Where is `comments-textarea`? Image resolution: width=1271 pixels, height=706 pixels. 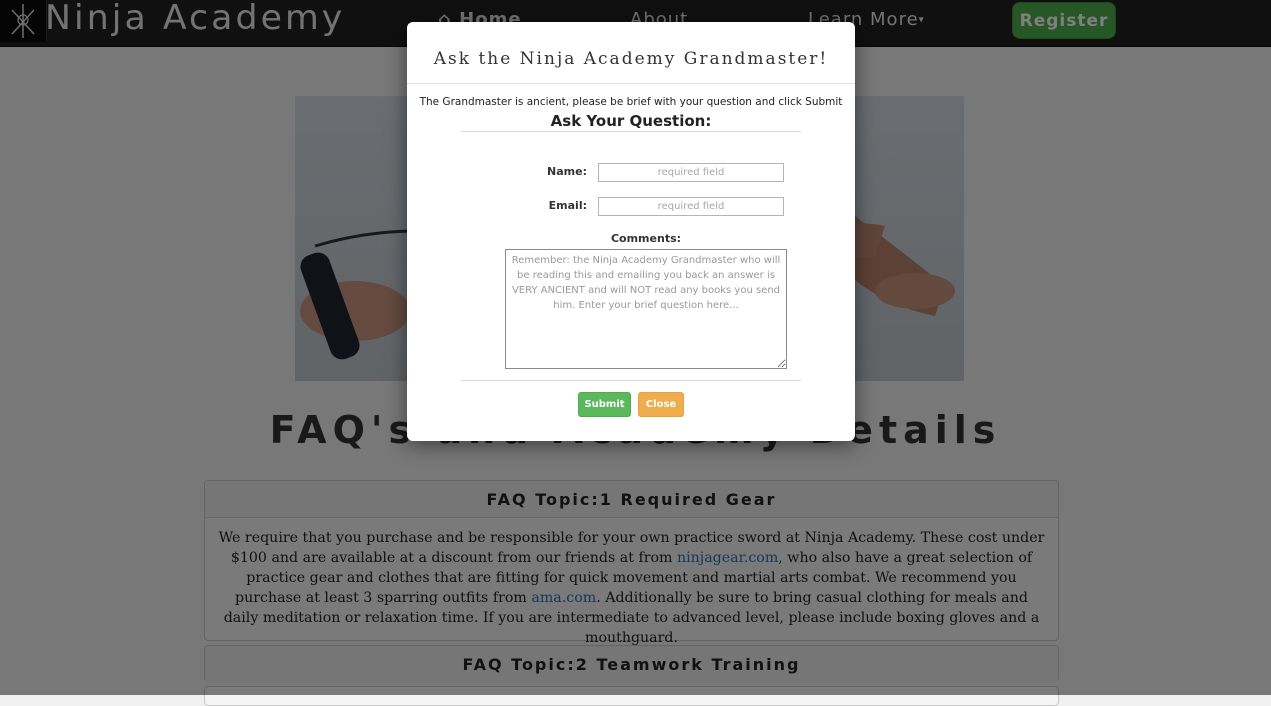
comments-textarea is located at coordinates (646, 309).